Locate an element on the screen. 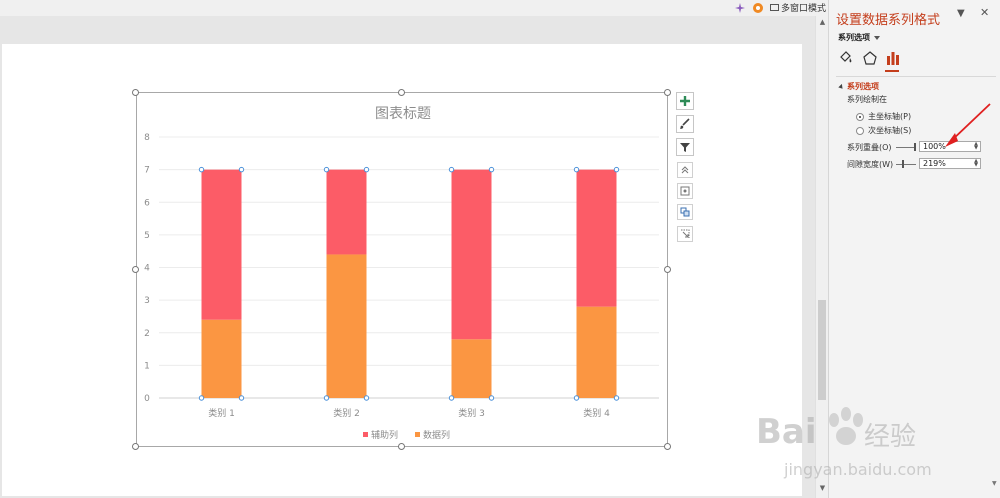 The image size is (1000, 498). effects-icon is located at coordinates (870, 58).